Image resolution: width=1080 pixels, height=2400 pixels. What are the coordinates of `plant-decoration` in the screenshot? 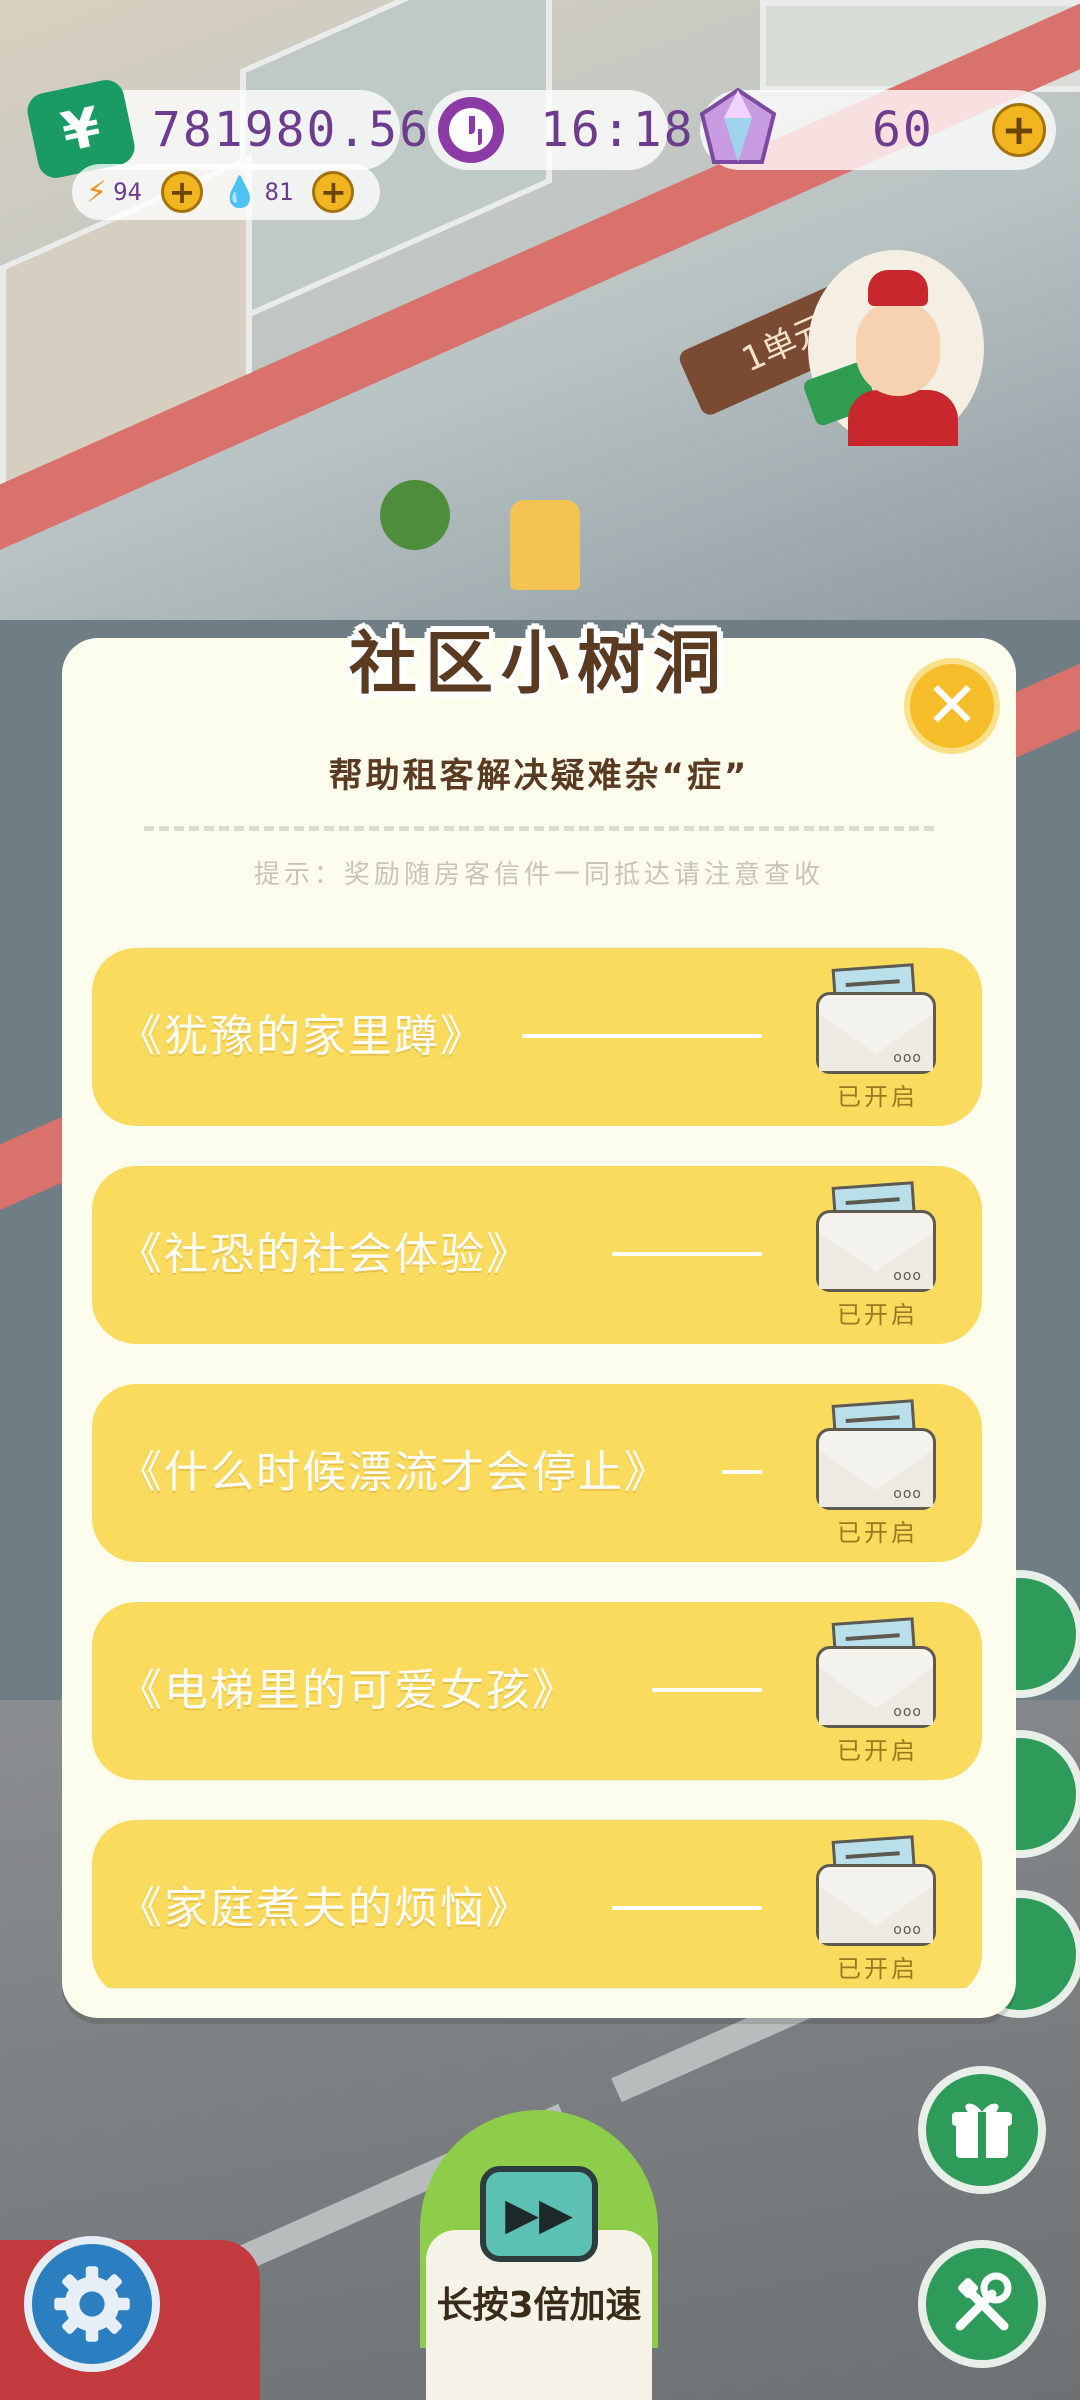 It's located at (415, 515).